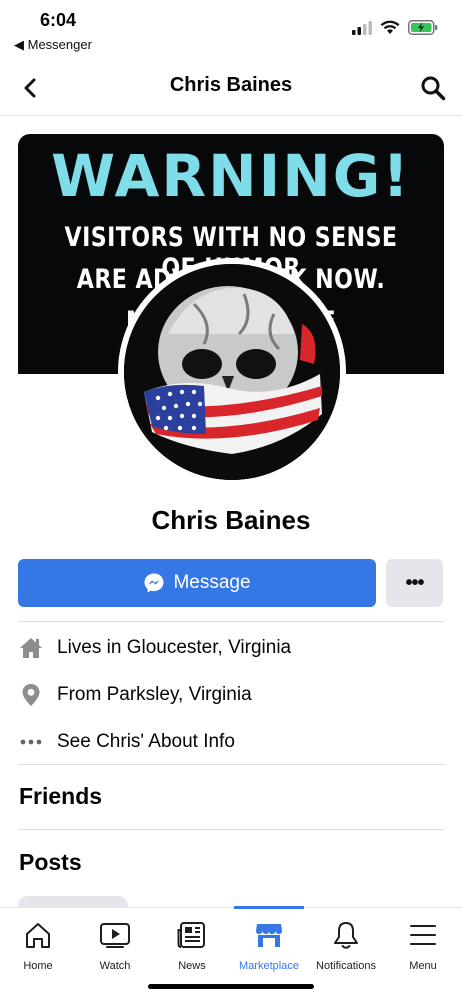  Describe the element at coordinates (231, 28) in the screenshot. I see `status-bar: 6:04 ◀ Messenger` at that location.